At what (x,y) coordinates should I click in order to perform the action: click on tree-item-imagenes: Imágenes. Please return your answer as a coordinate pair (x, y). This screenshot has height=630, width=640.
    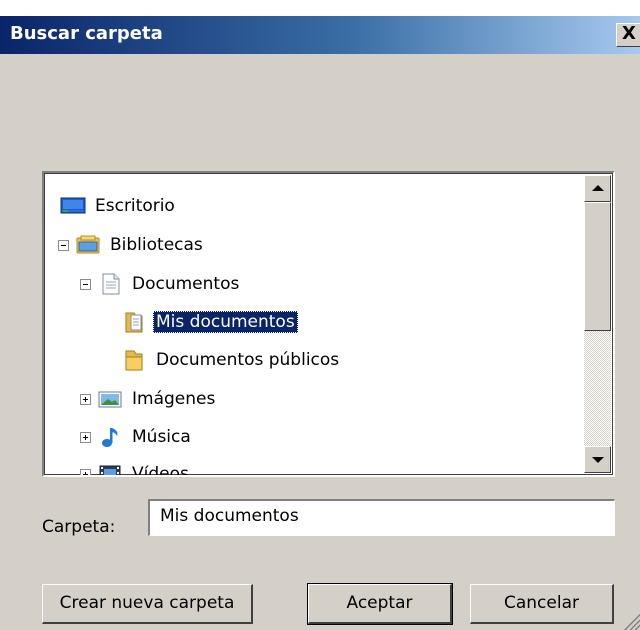
    Looking at the image, I should click on (149, 399).